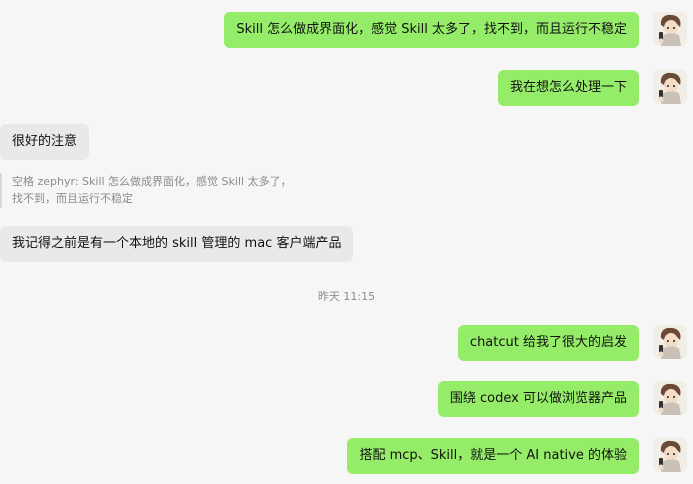  Describe the element at coordinates (346, 98) in the screenshot. I see `message-row: 我在想怎么处理一下` at that location.